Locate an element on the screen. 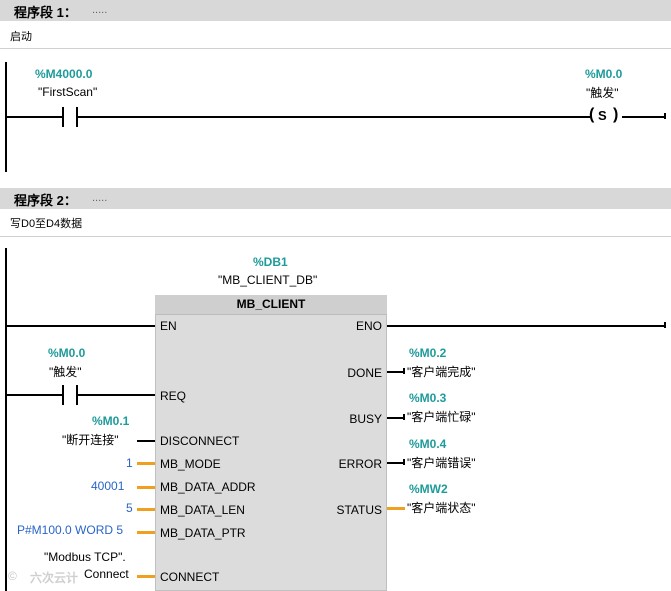 The height and width of the screenshot is (591, 671). req-contact-name: "触发" is located at coordinates (65, 371).